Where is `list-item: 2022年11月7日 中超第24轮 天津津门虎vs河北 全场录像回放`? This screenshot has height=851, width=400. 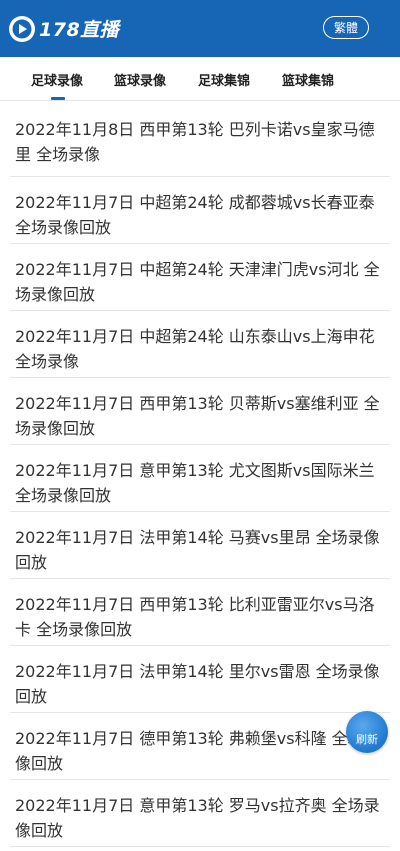 list-item: 2022年11月7日 中超第24轮 天津津门虎vs河北 全场录像回放 is located at coordinates (200, 277).